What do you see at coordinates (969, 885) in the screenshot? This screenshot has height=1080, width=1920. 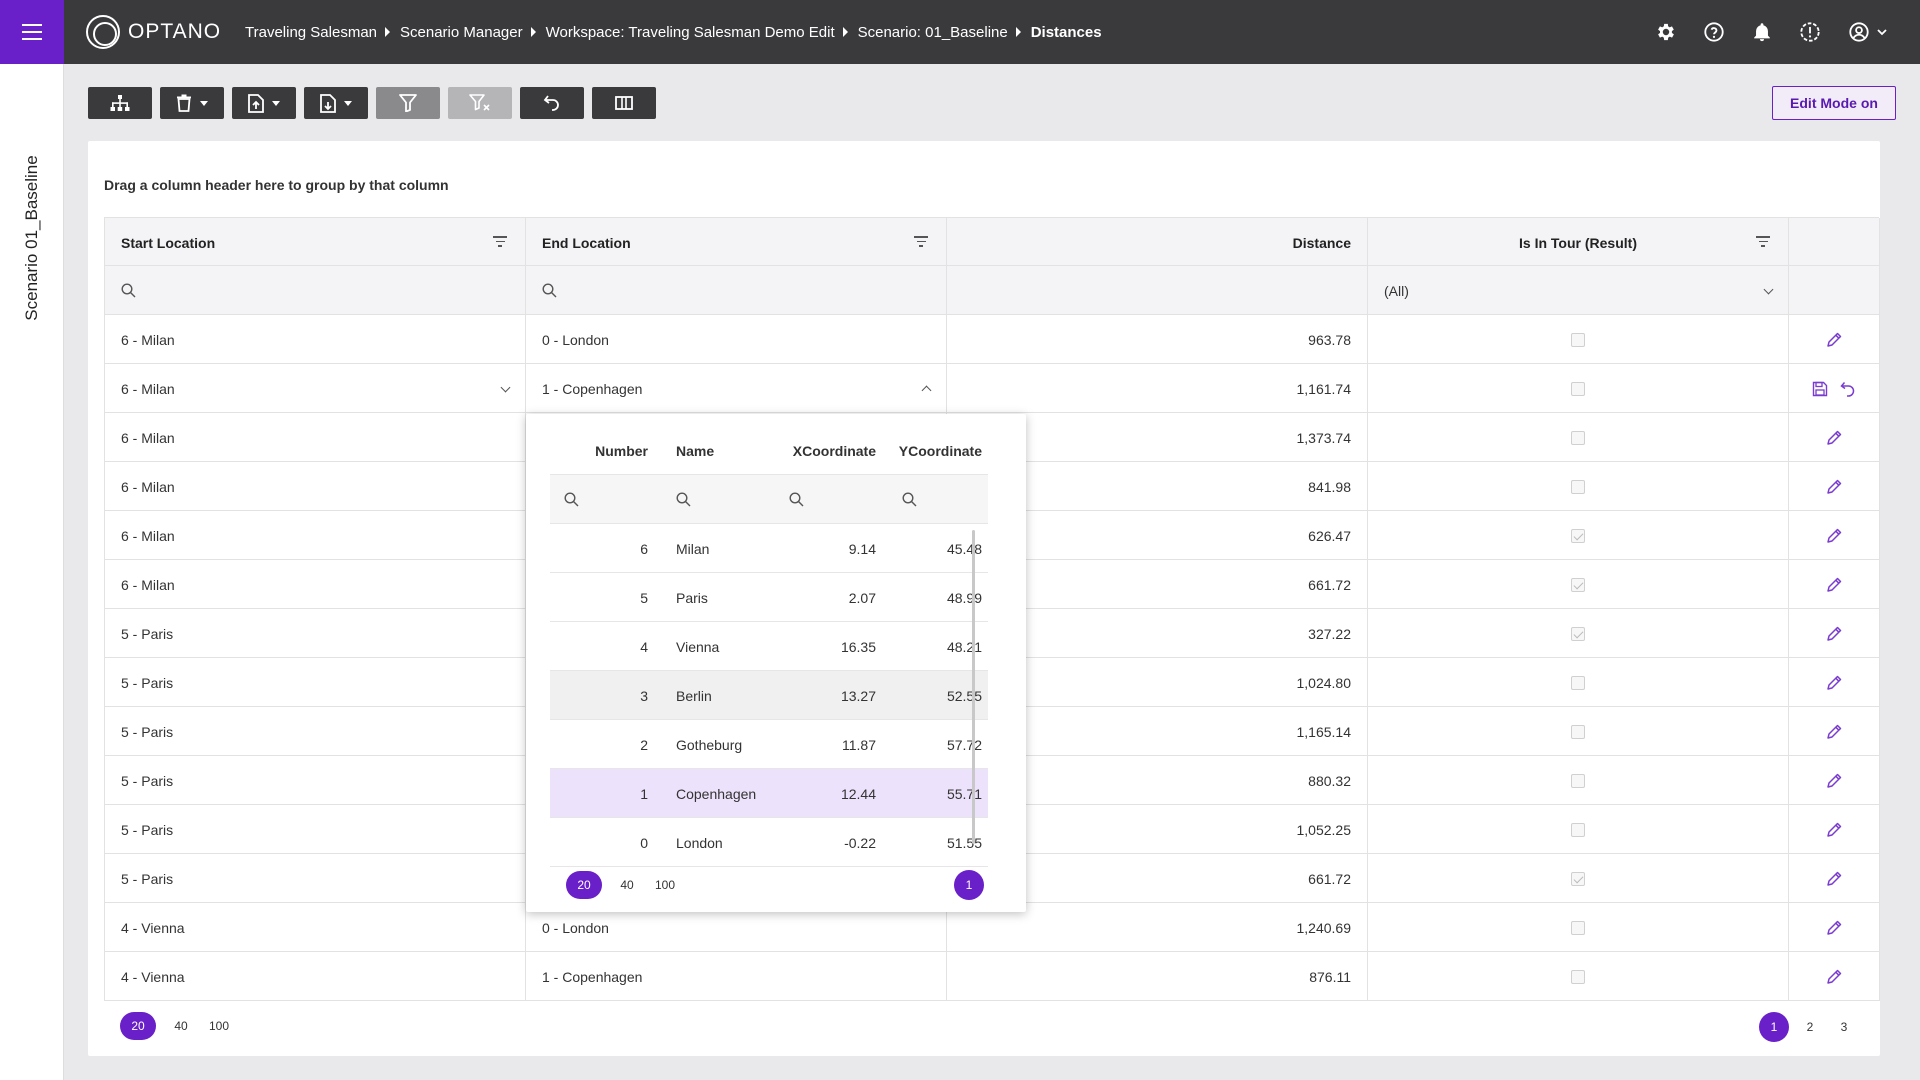 I see `lookup-page-1-button: 1` at bounding box center [969, 885].